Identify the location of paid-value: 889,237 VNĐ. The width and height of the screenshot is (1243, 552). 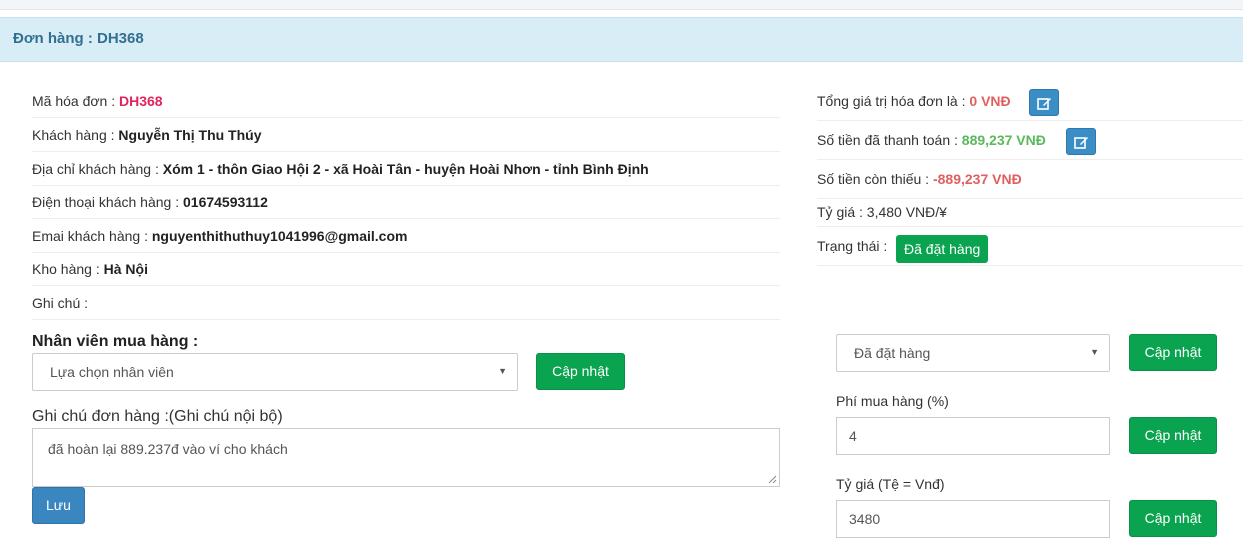
(1003, 140).